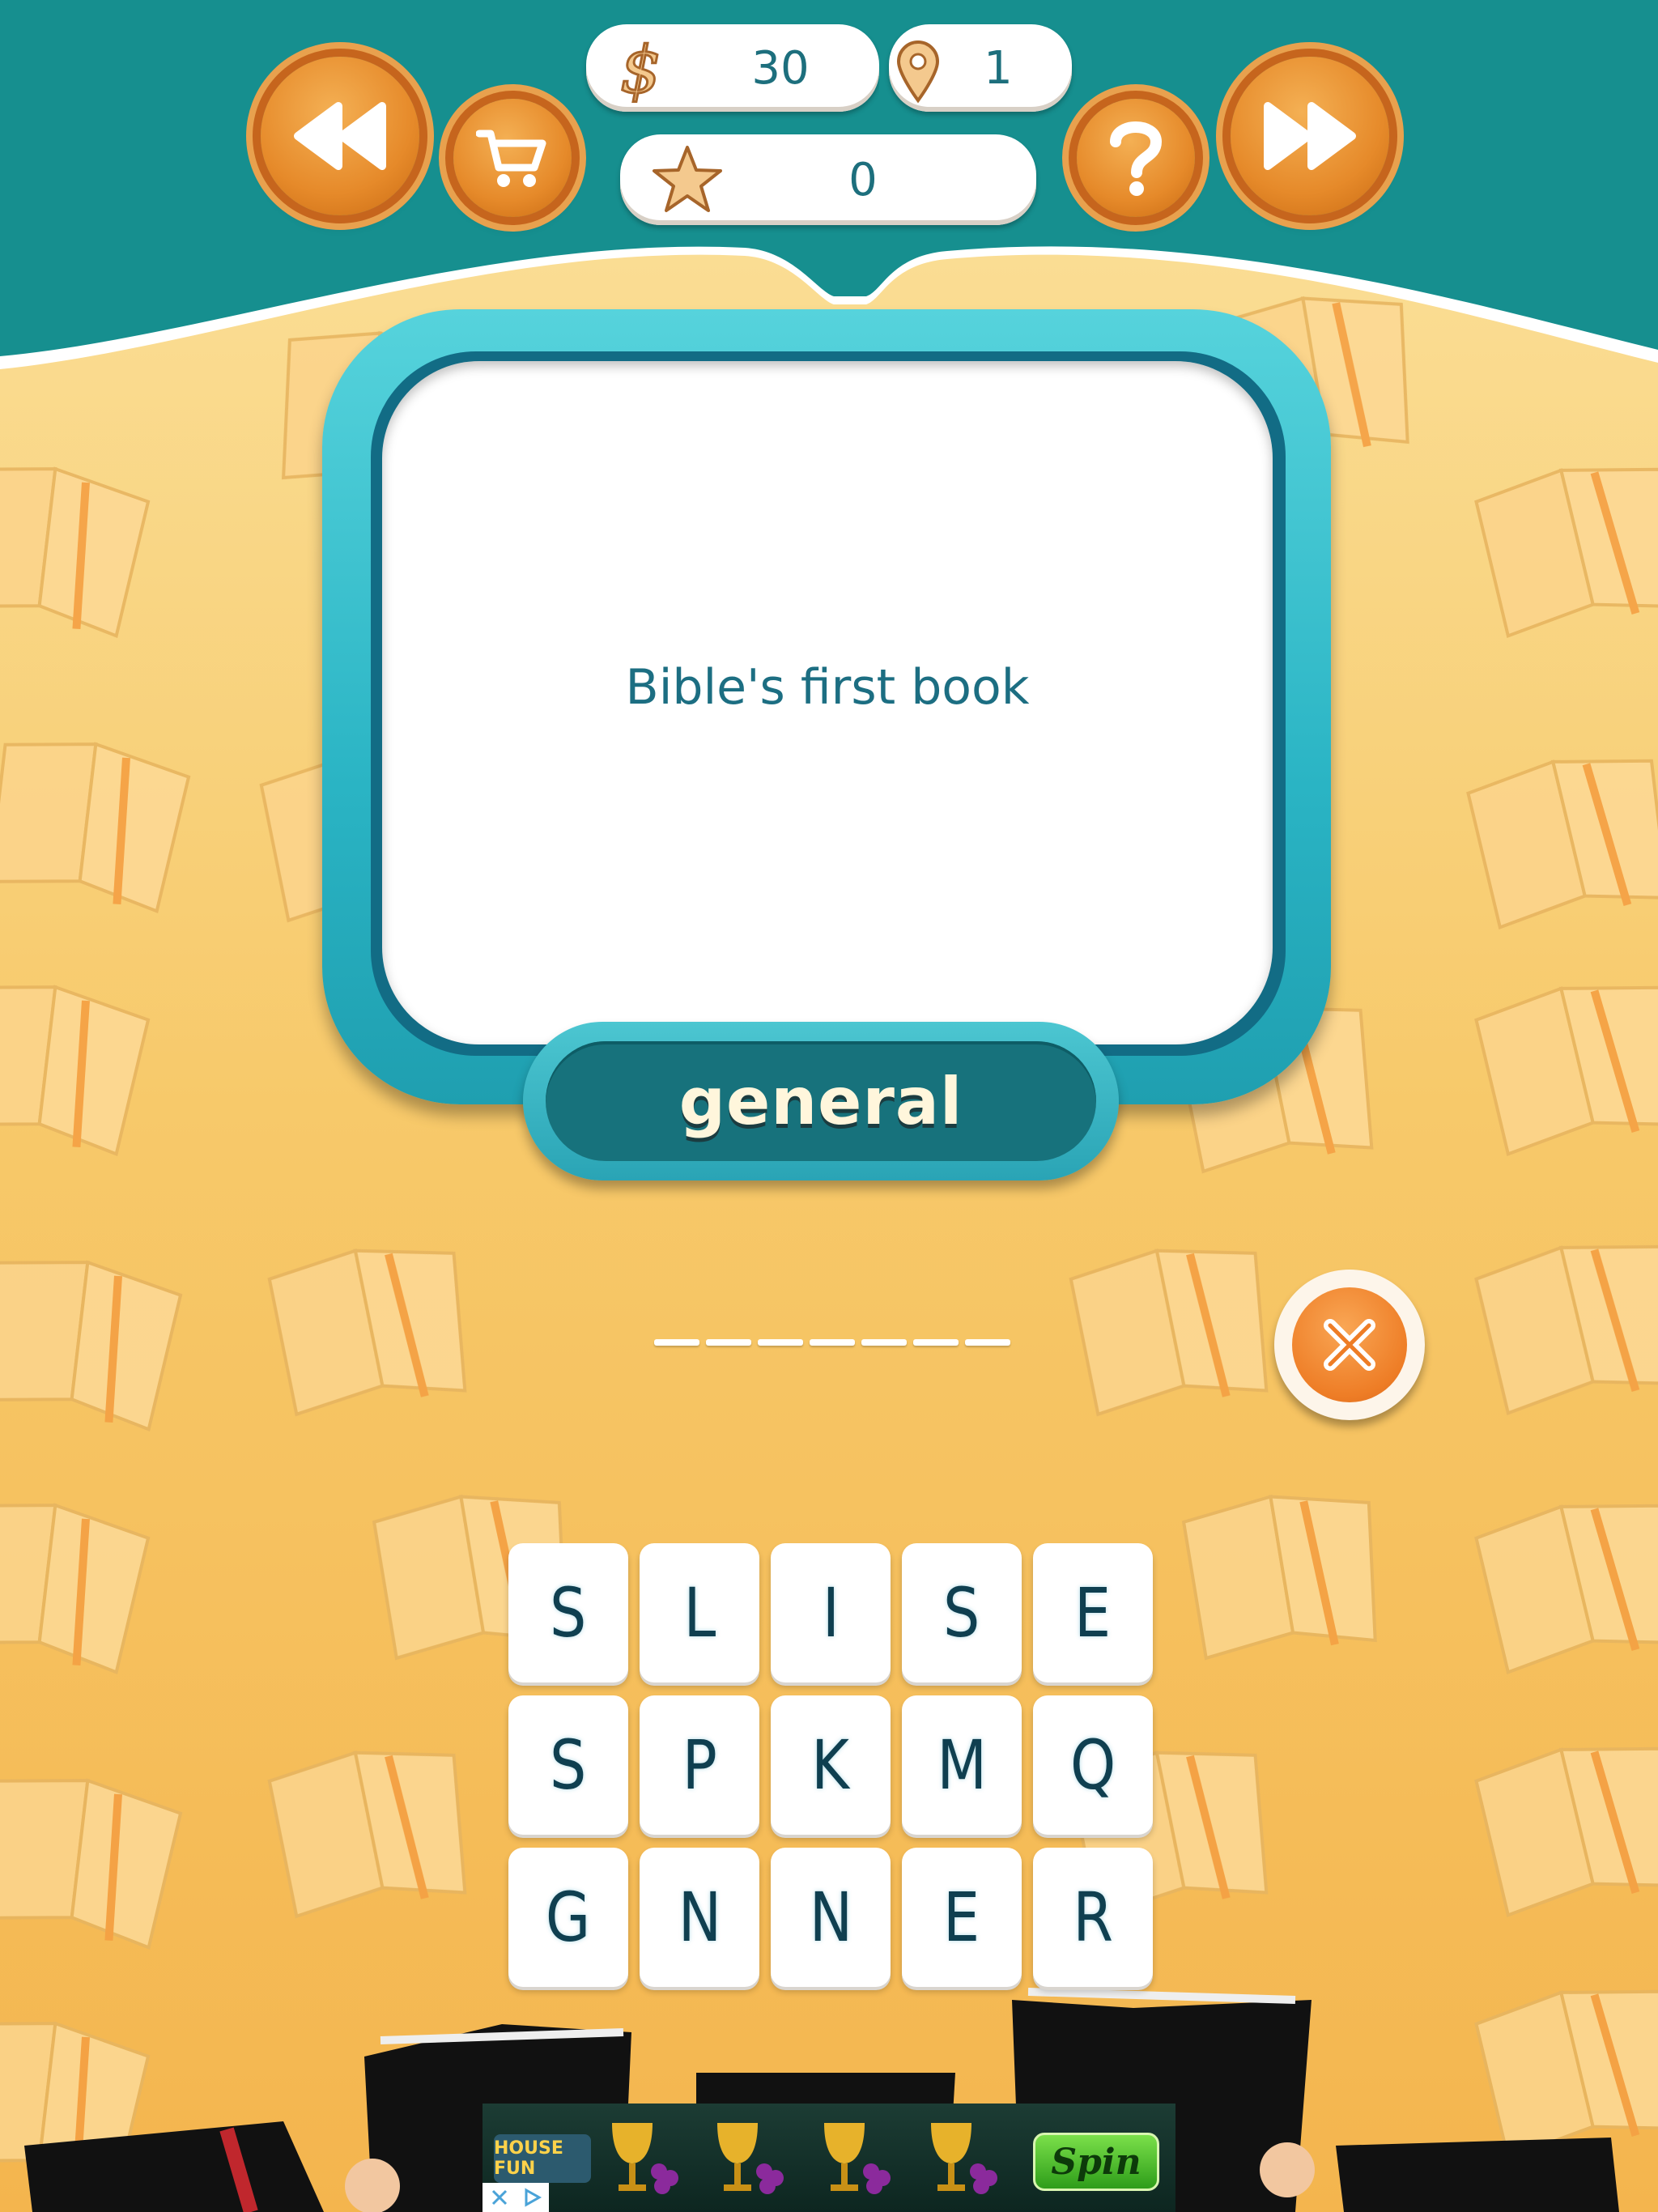  I want to click on ad-logo-text: HOUSE FUN, so click(528, 2159).